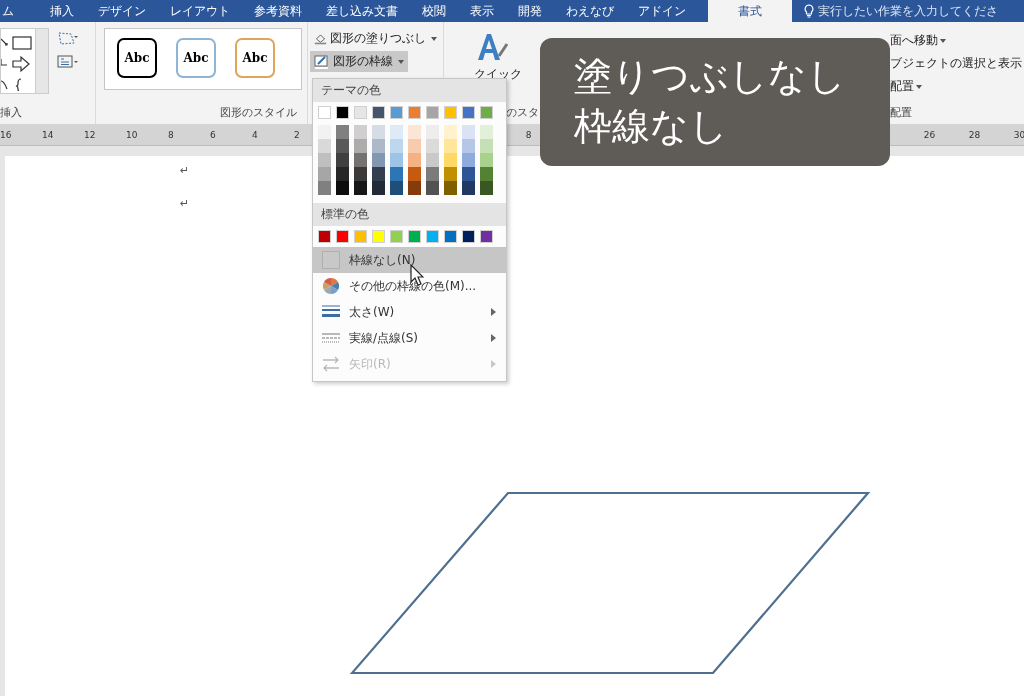  Describe the element at coordinates (362, 11) in the screenshot. I see `ribbon-tab: 差し込み文書` at that location.